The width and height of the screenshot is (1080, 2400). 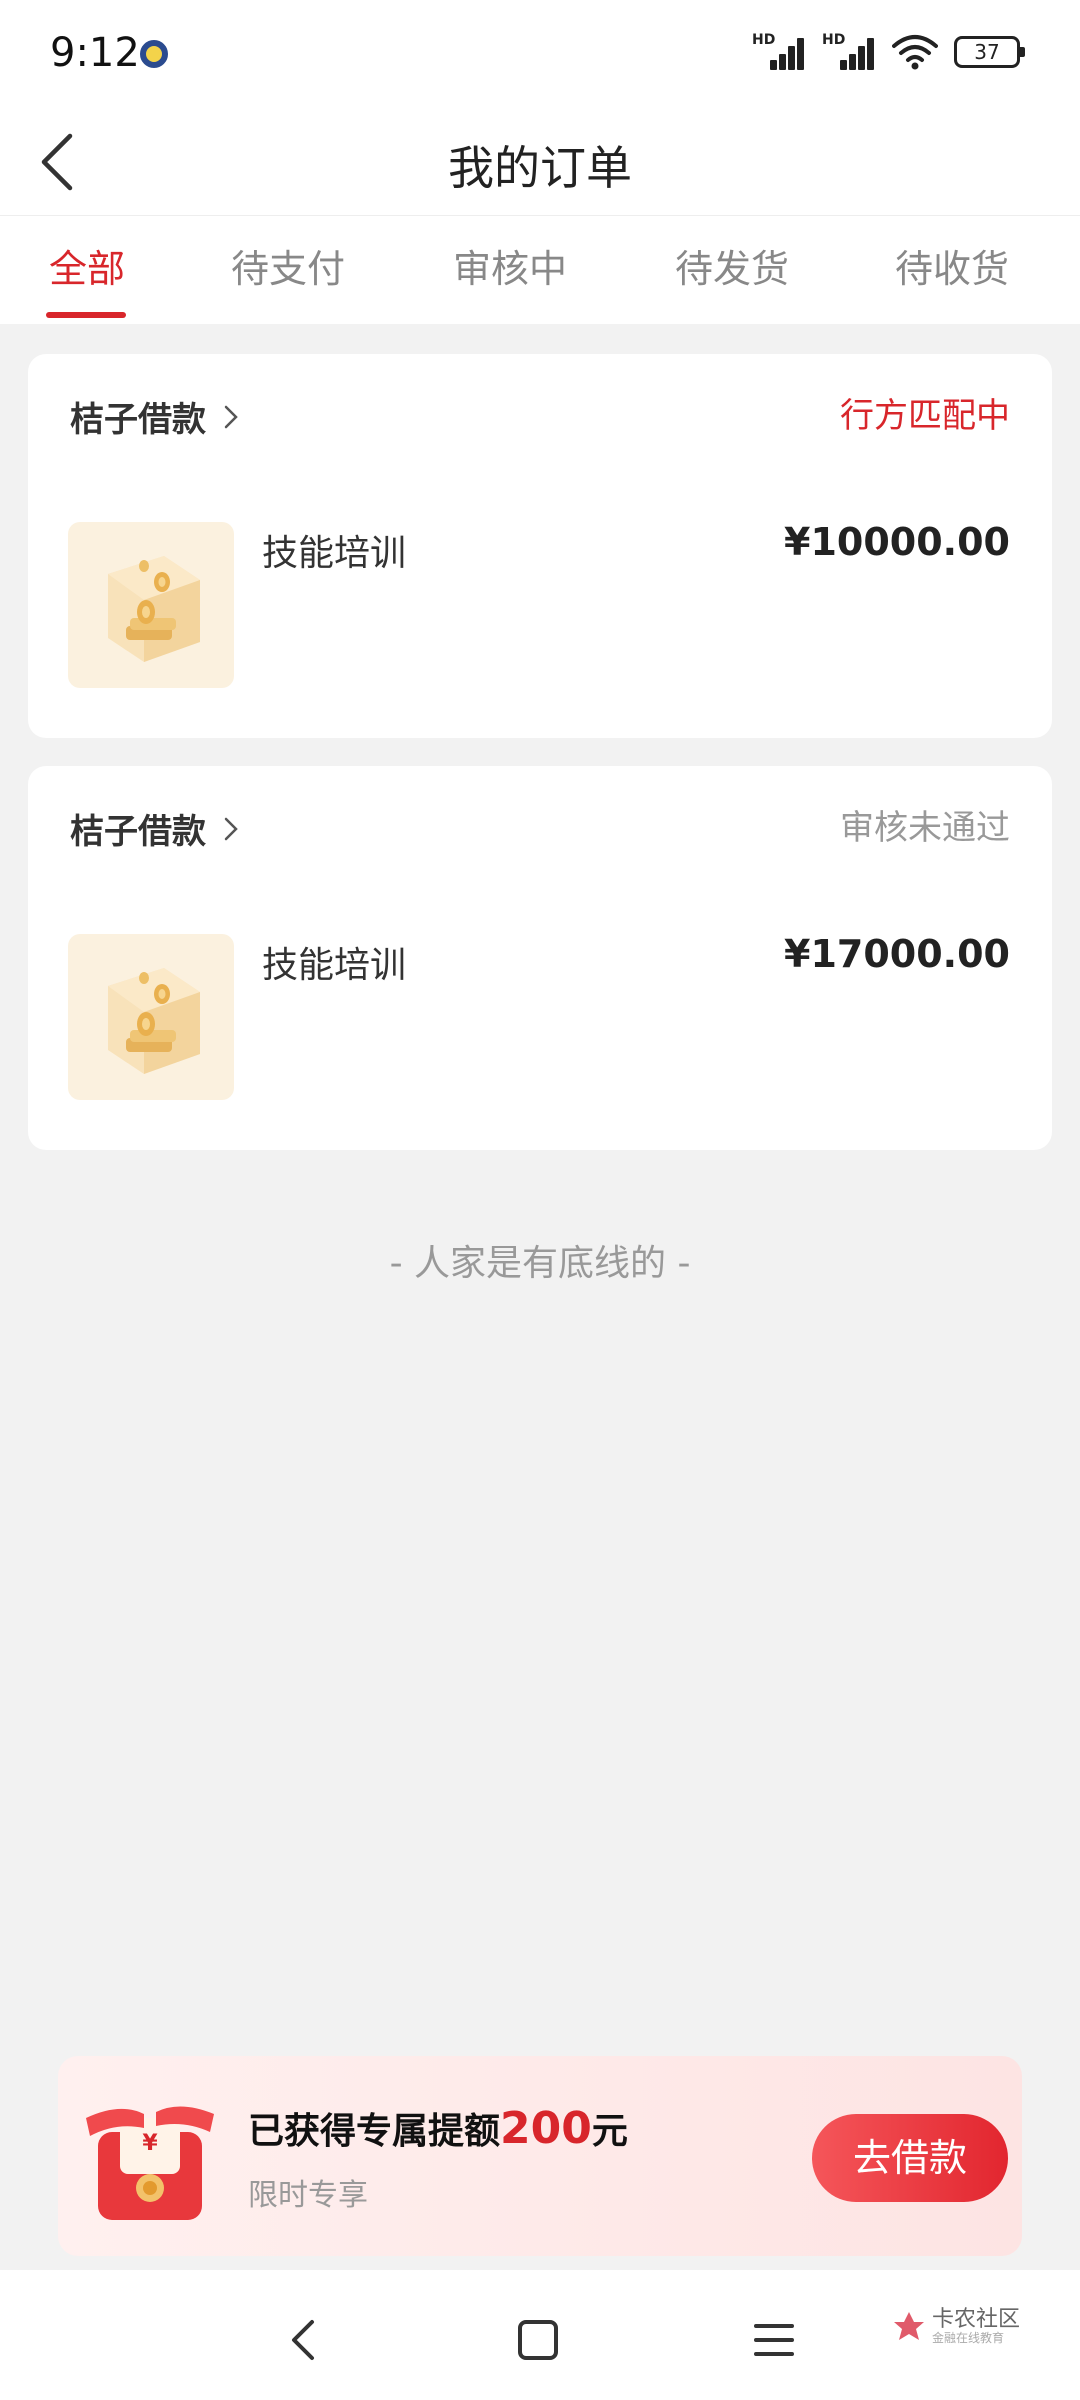 I want to click on wifi-icon, so click(x=915, y=52).